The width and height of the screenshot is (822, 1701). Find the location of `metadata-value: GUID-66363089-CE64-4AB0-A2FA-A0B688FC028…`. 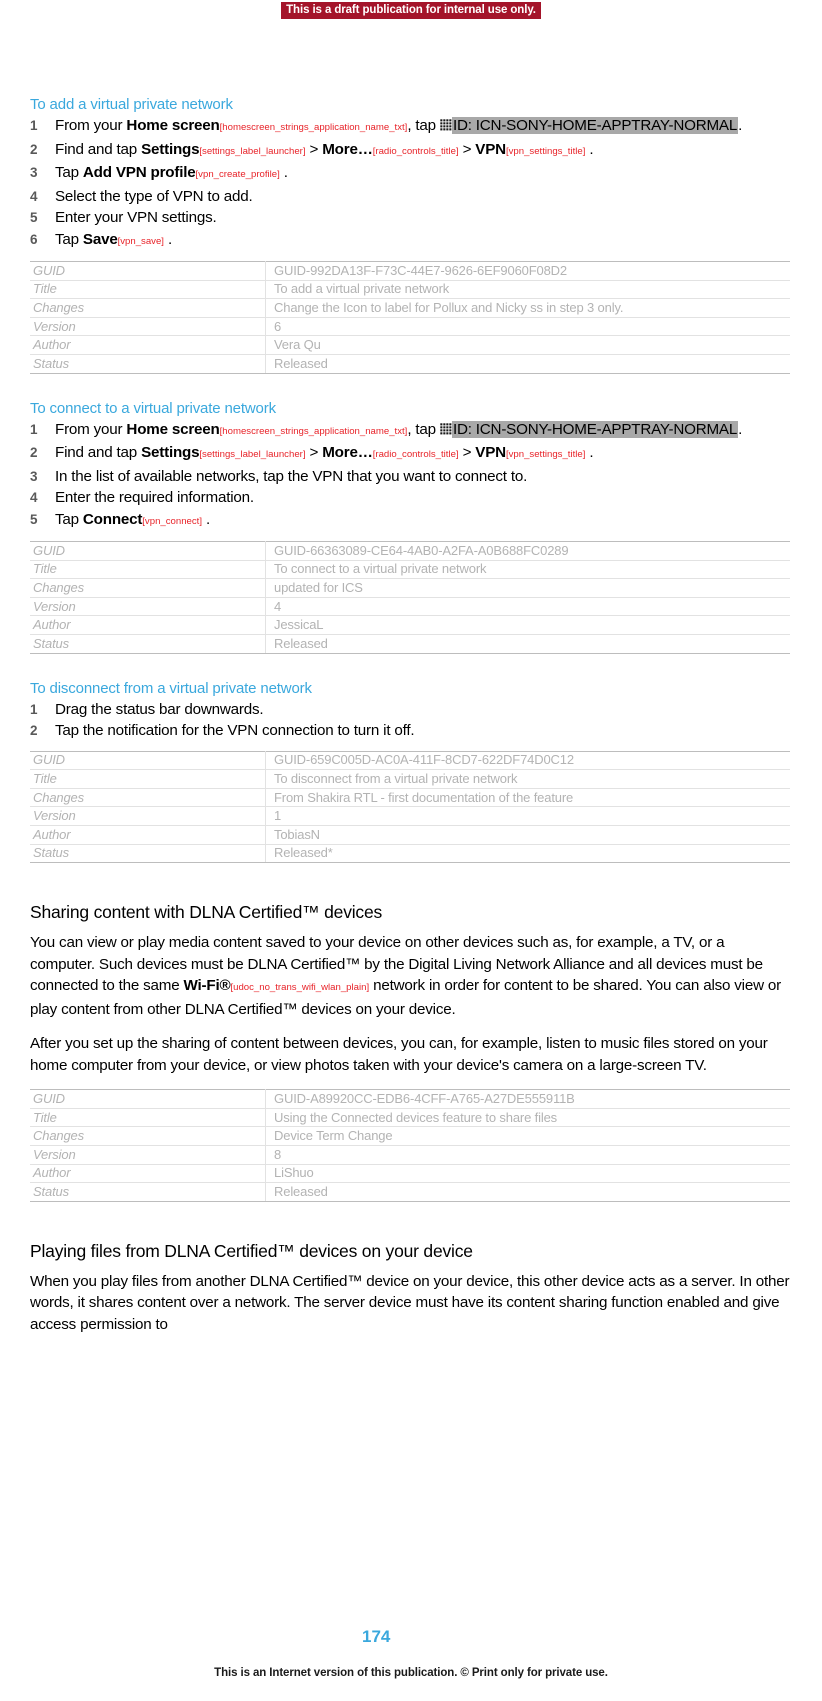

metadata-value: GUID-66363089-CE64-4AB0-A2FA-A0B688FC028… is located at coordinates (527, 551).